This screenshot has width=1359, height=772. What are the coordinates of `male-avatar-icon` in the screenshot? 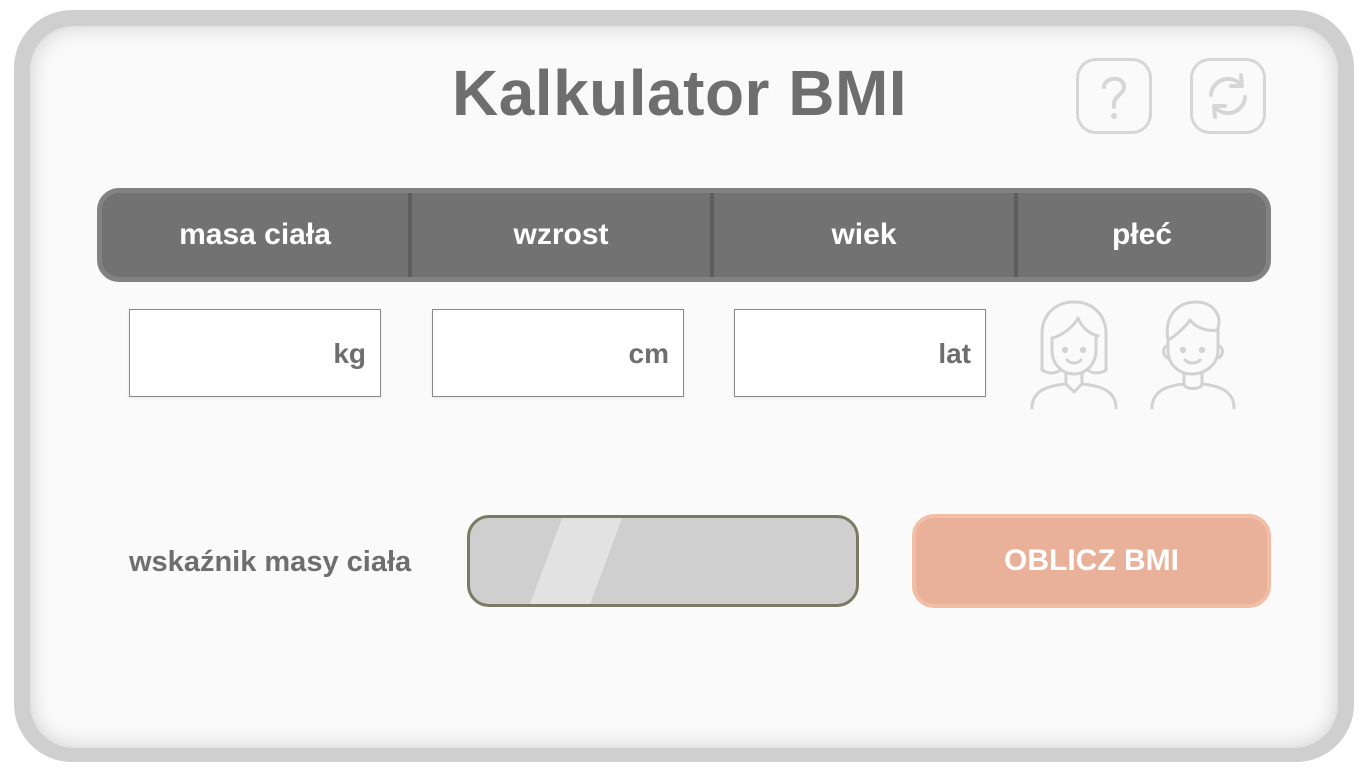 It's located at (1193, 355).